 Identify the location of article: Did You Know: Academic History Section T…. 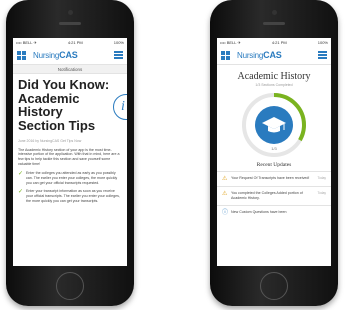
(70, 141).